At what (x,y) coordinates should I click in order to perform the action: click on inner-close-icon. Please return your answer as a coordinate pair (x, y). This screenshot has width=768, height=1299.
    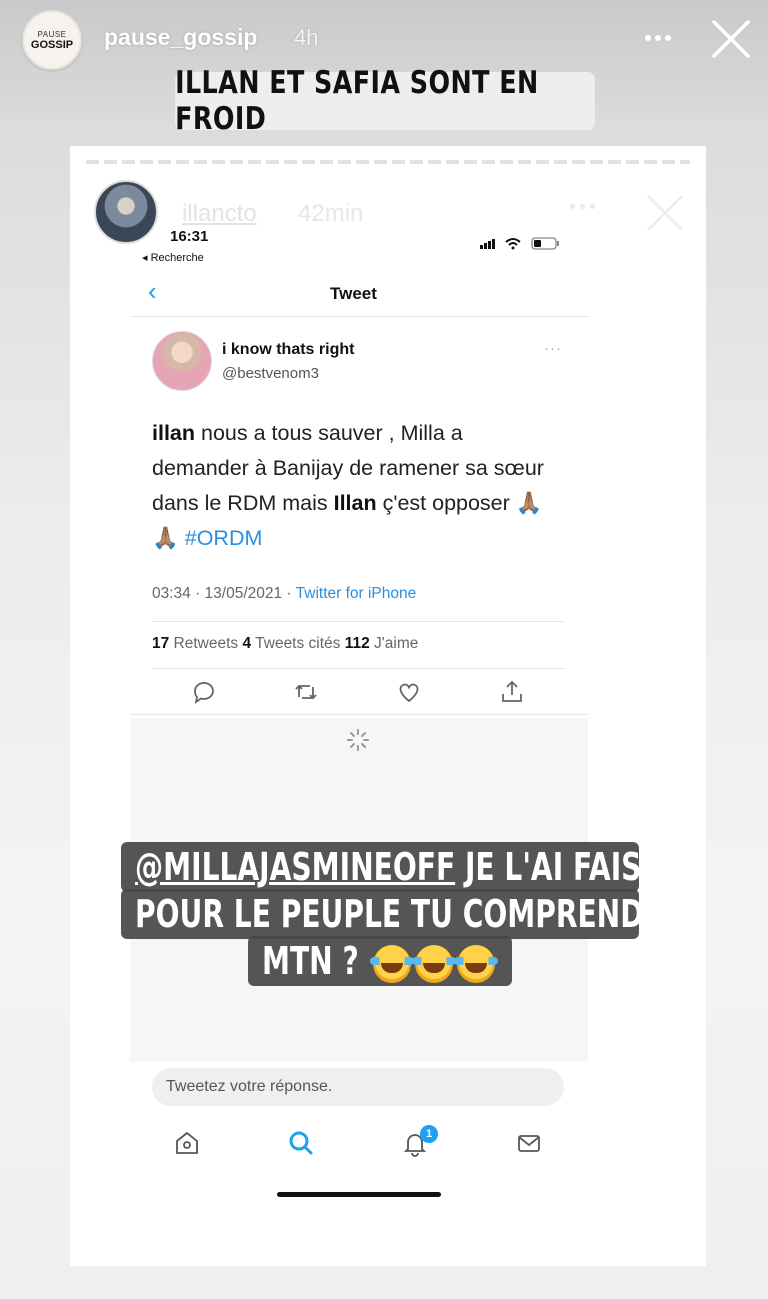
    Looking at the image, I should click on (665, 213).